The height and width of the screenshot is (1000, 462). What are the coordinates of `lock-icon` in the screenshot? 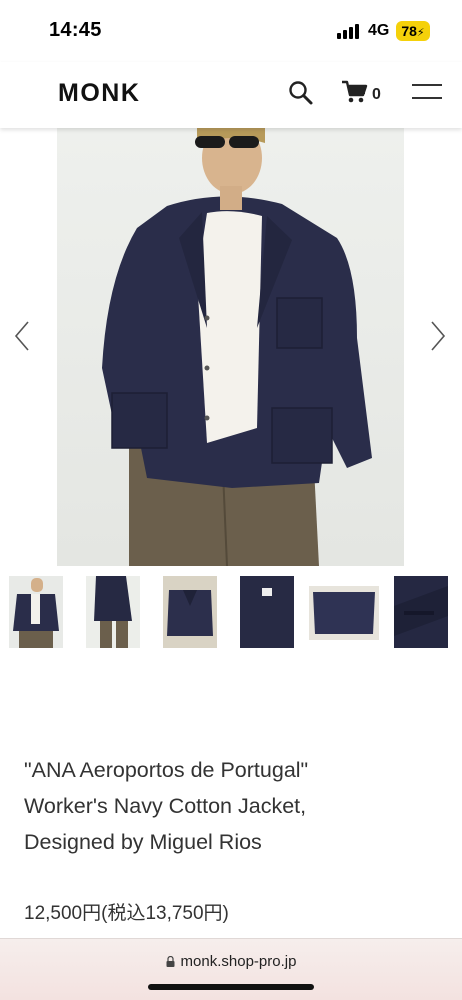 It's located at (170, 960).